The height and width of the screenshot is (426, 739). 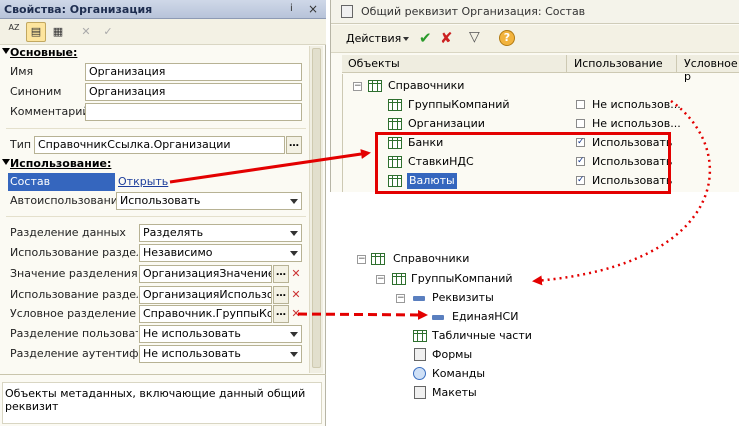 What do you see at coordinates (270, 166) in the screenshot?
I see `composition-arrow` at bounding box center [270, 166].